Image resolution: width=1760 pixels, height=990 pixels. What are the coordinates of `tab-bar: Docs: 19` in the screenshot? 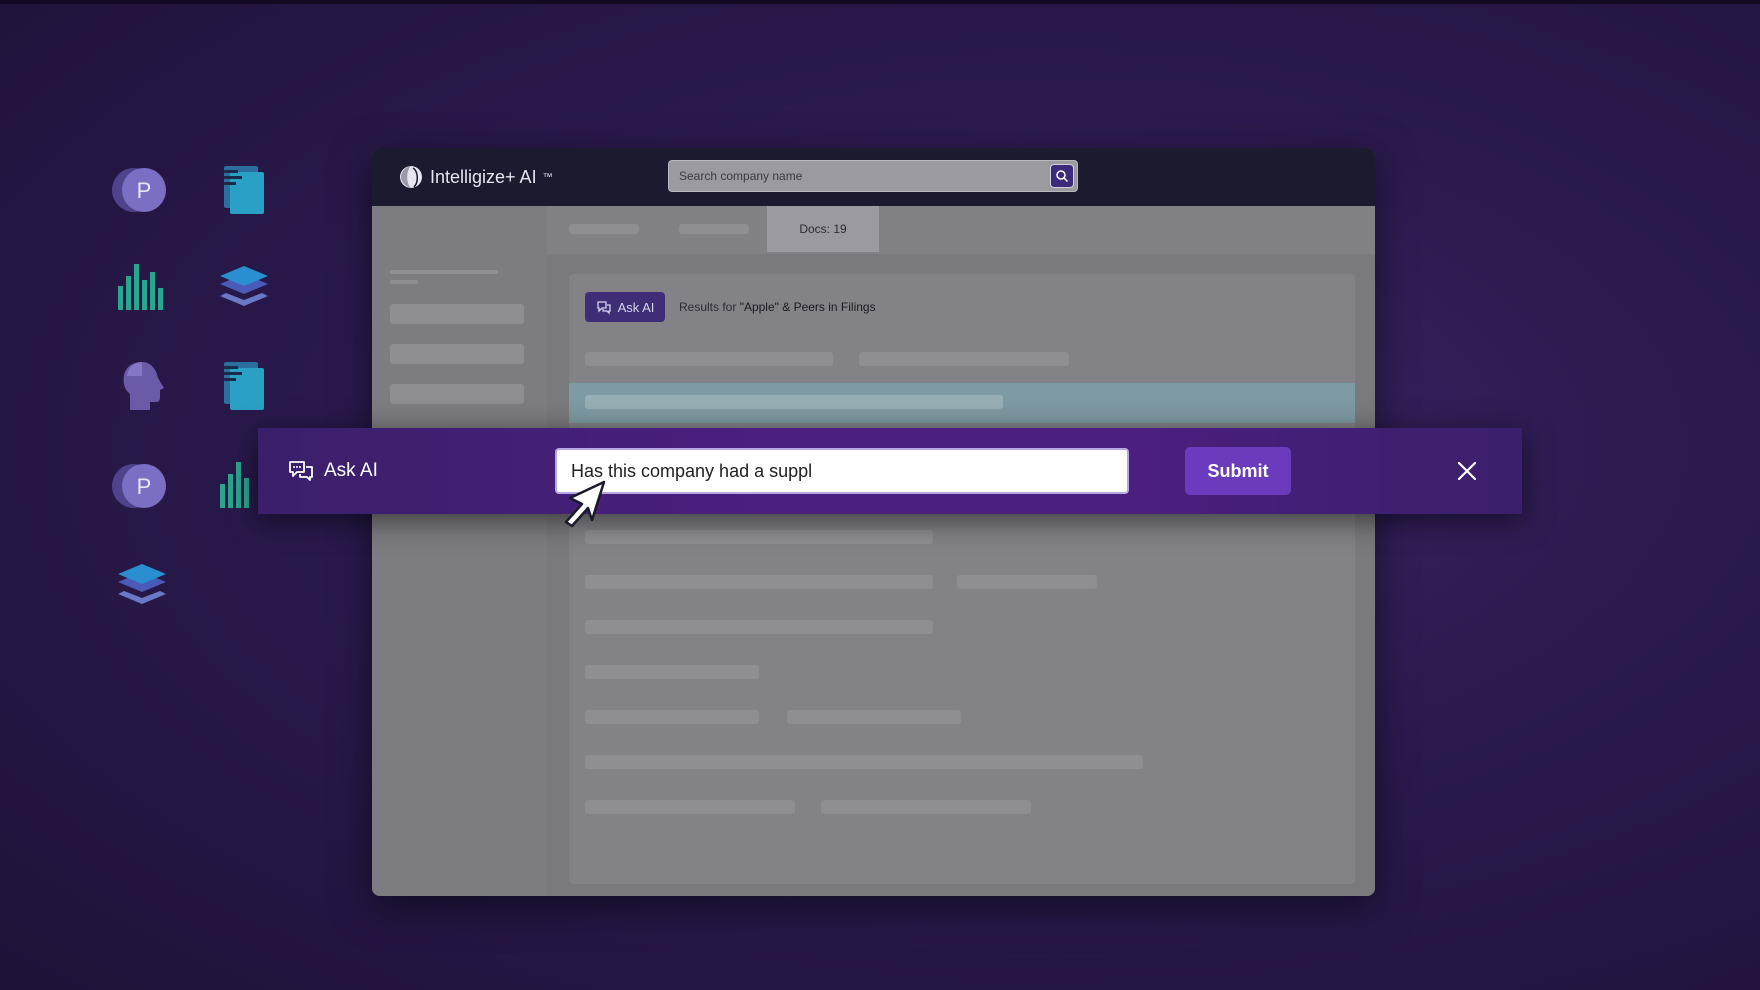 It's located at (961, 230).